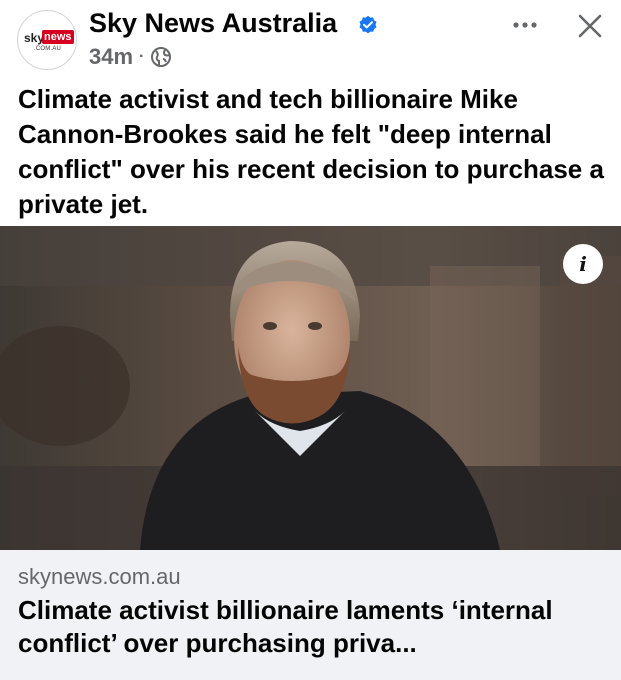 This screenshot has width=621, height=680. What do you see at coordinates (111, 57) in the screenshot?
I see `post-timestamp: 34m` at bounding box center [111, 57].